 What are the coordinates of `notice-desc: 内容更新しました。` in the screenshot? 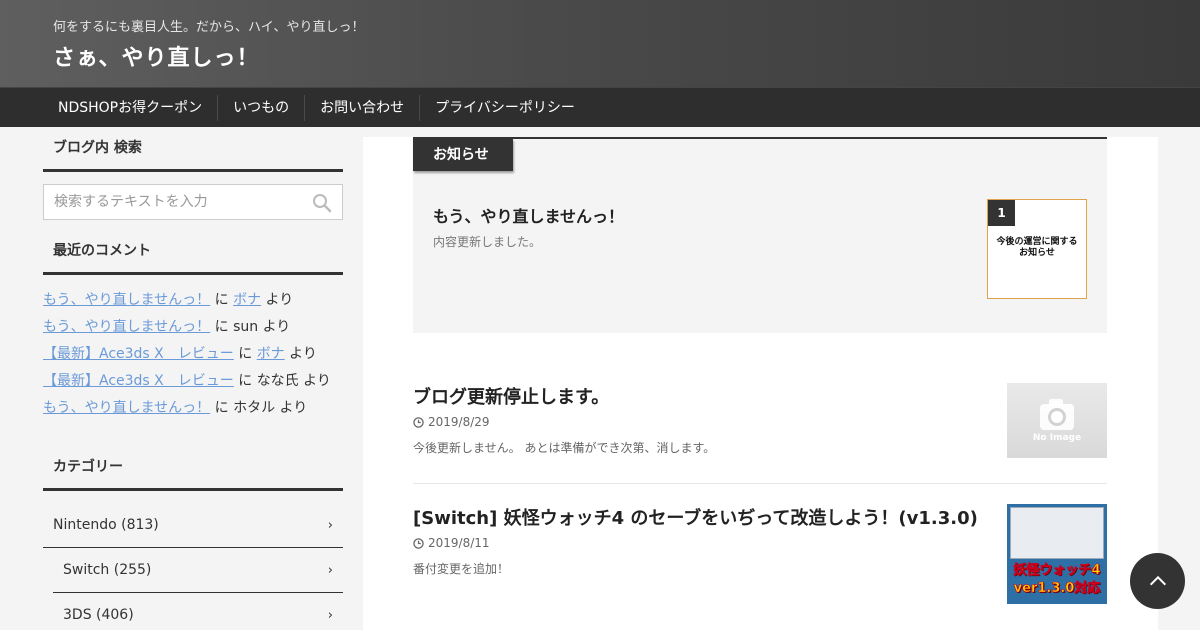 It's located at (487, 242).